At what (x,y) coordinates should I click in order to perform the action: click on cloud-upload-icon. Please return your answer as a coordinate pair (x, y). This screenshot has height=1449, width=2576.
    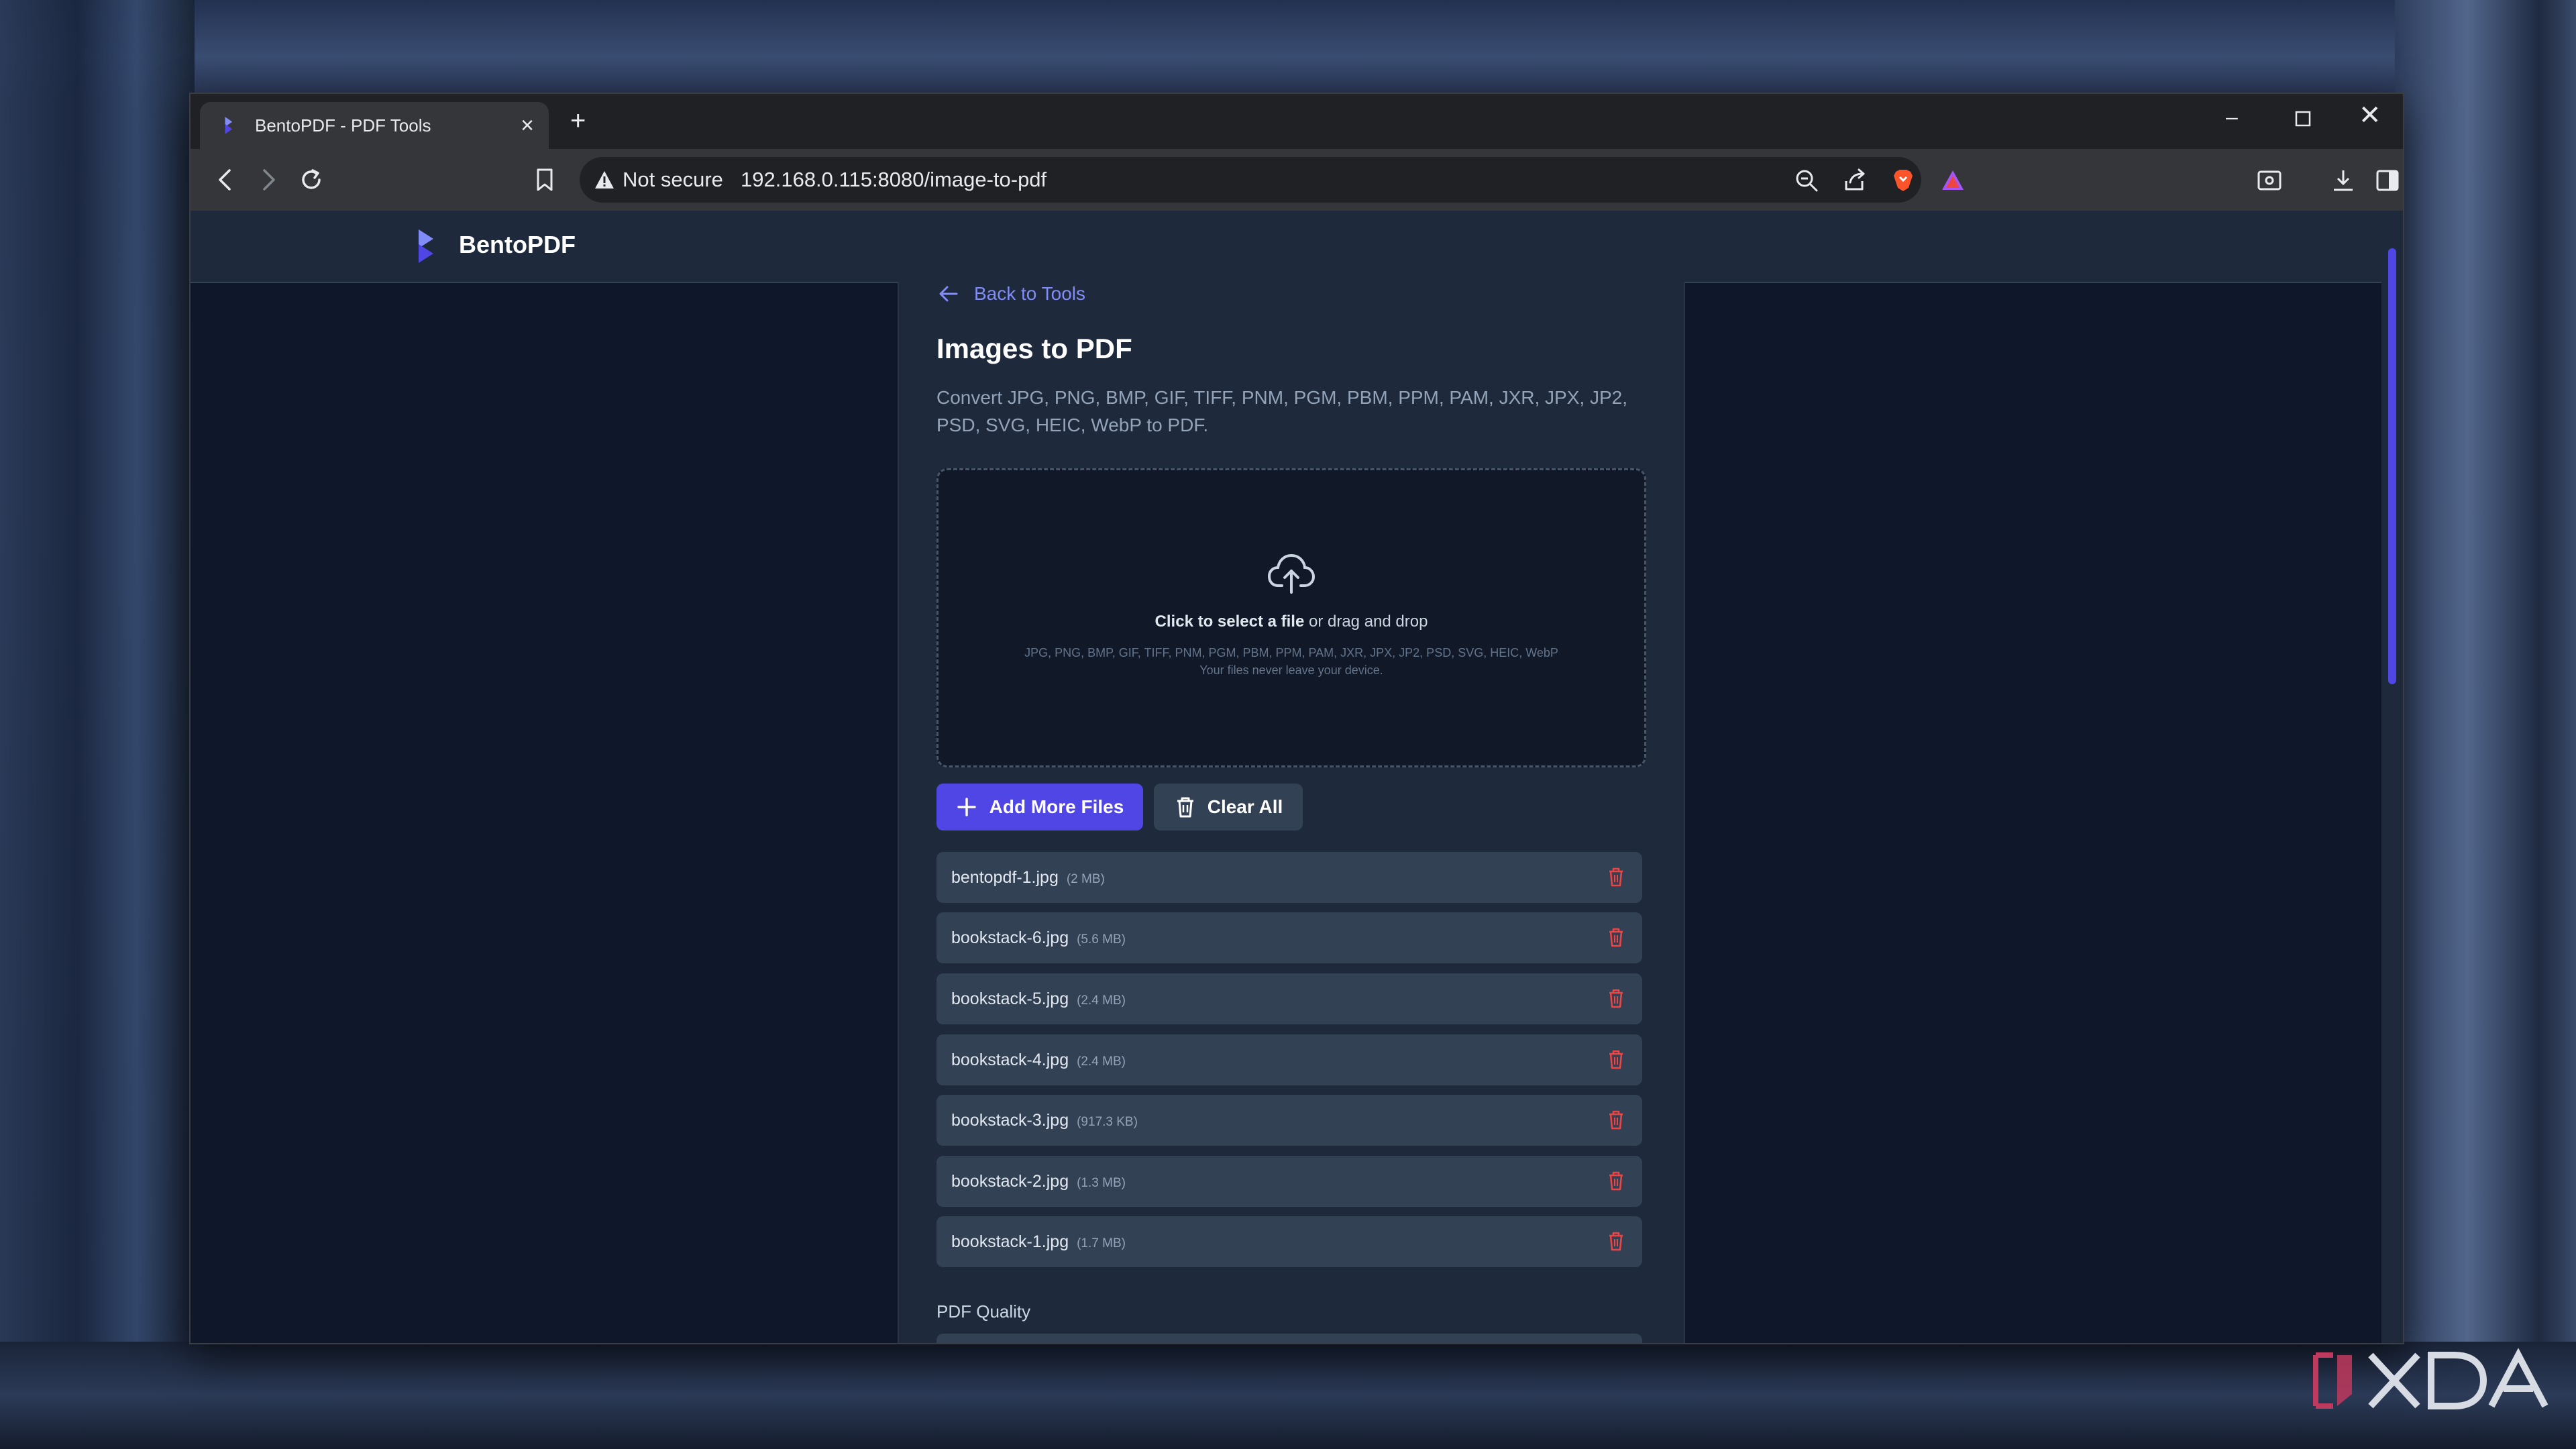
    Looking at the image, I should click on (1291, 573).